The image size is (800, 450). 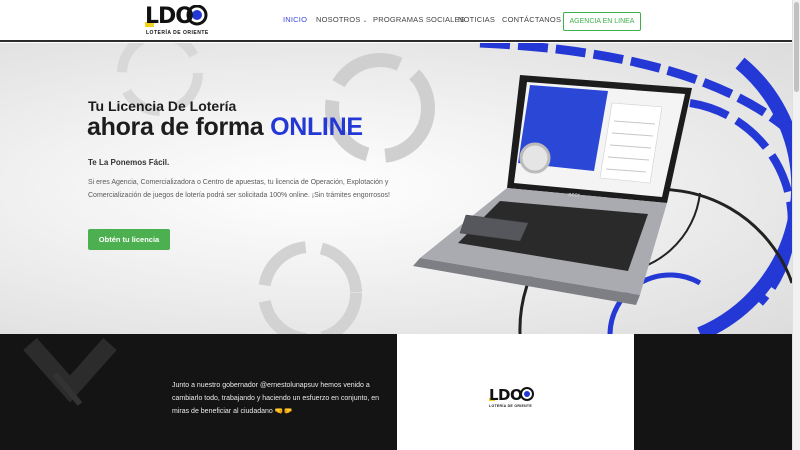 I want to click on logo-text: LDO, so click(x=169, y=16).